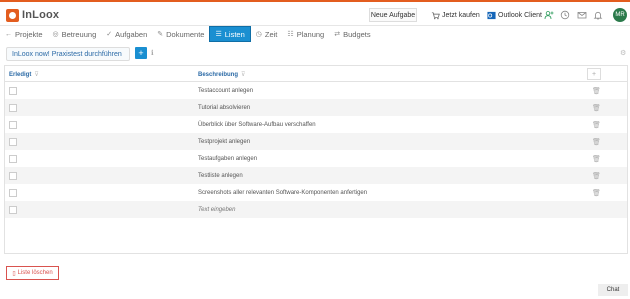 The height and width of the screenshot is (299, 630). Describe the element at coordinates (160, 34) in the screenshot. I see `pencil-icon: ✎` at that location.